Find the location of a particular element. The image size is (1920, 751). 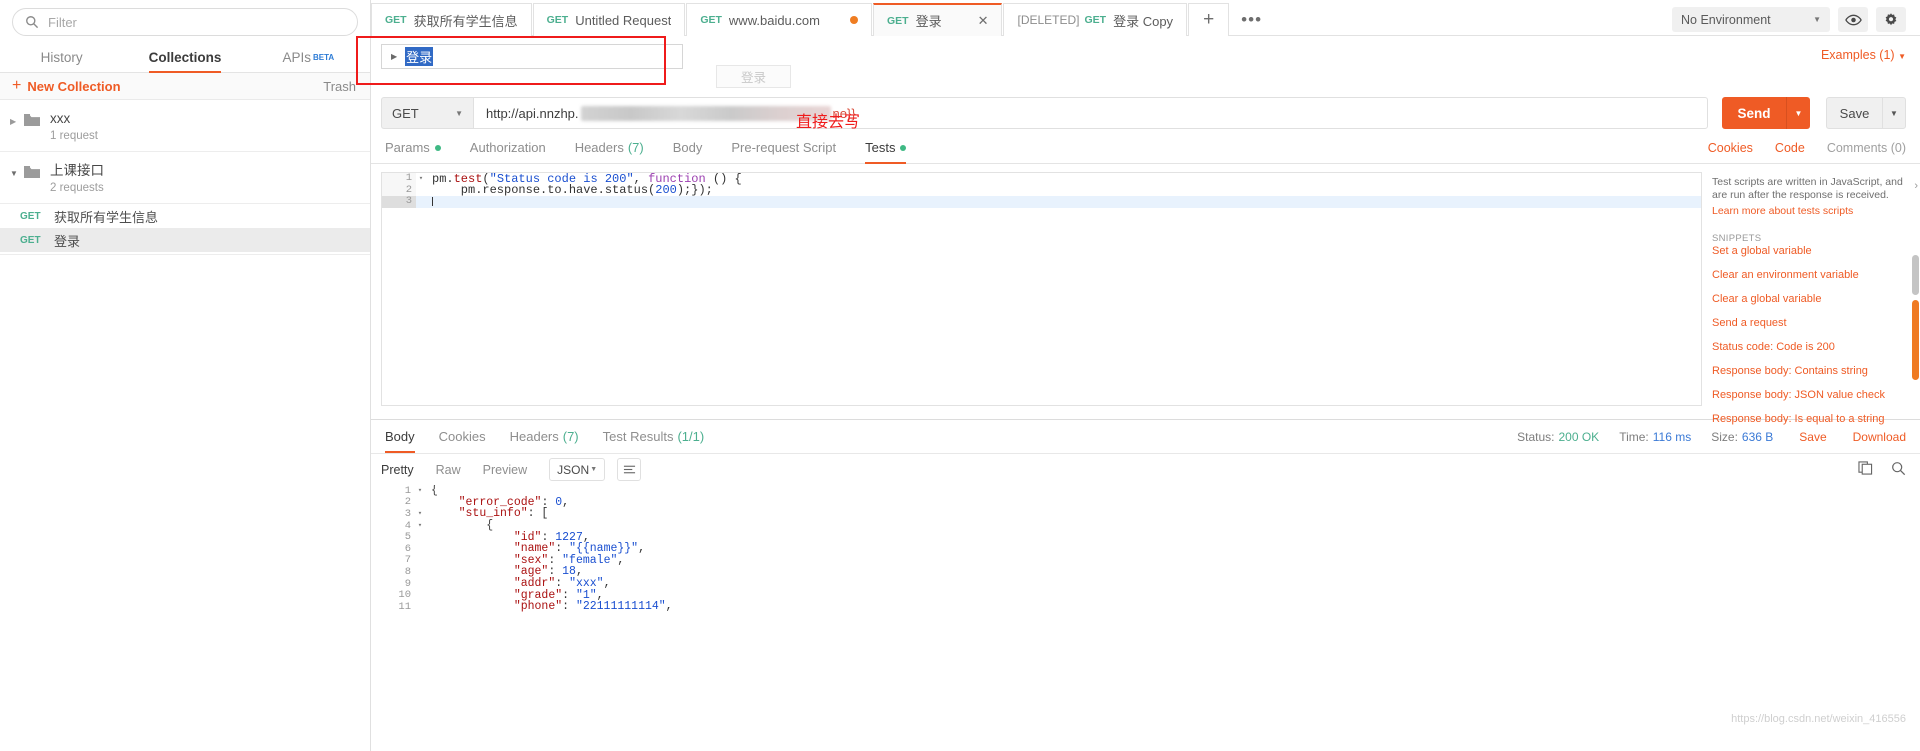

new-tab-button: + is located at coordinates (1209, 19).